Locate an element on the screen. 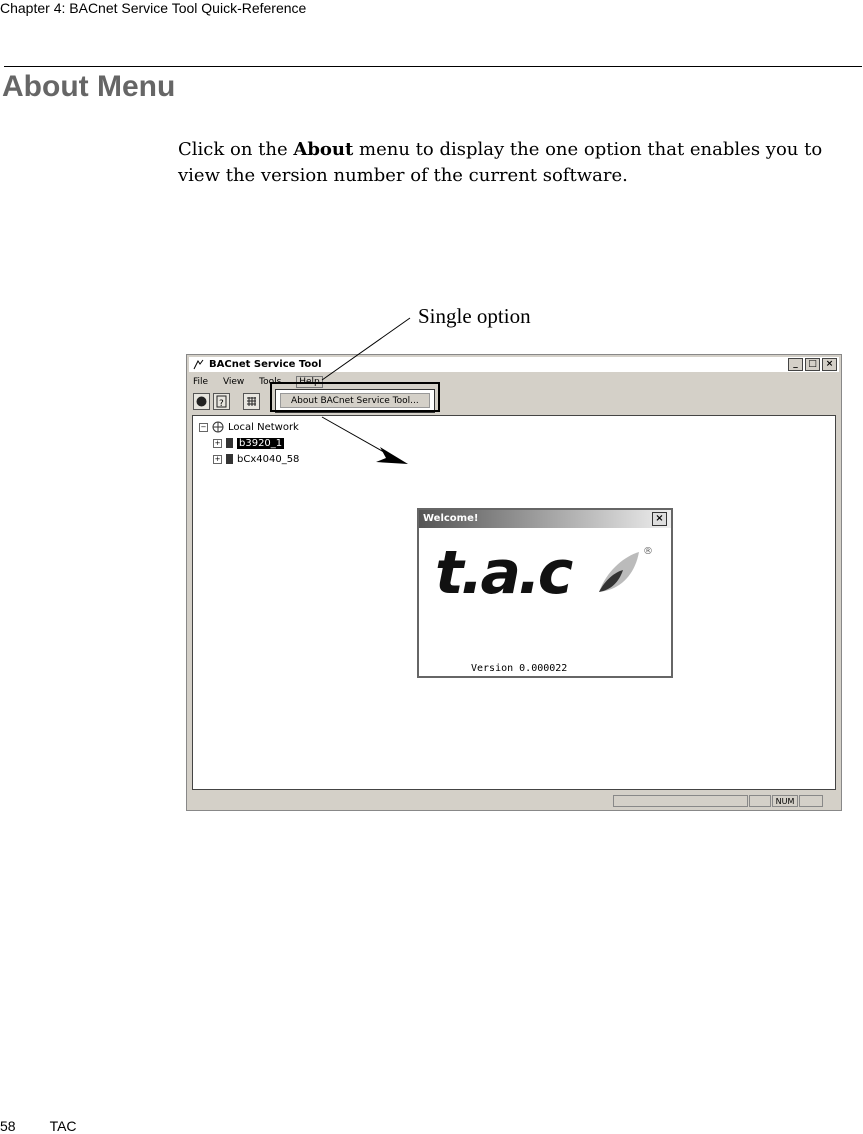  page-footer: 58 TAC is located at coordinates (55, 1126).